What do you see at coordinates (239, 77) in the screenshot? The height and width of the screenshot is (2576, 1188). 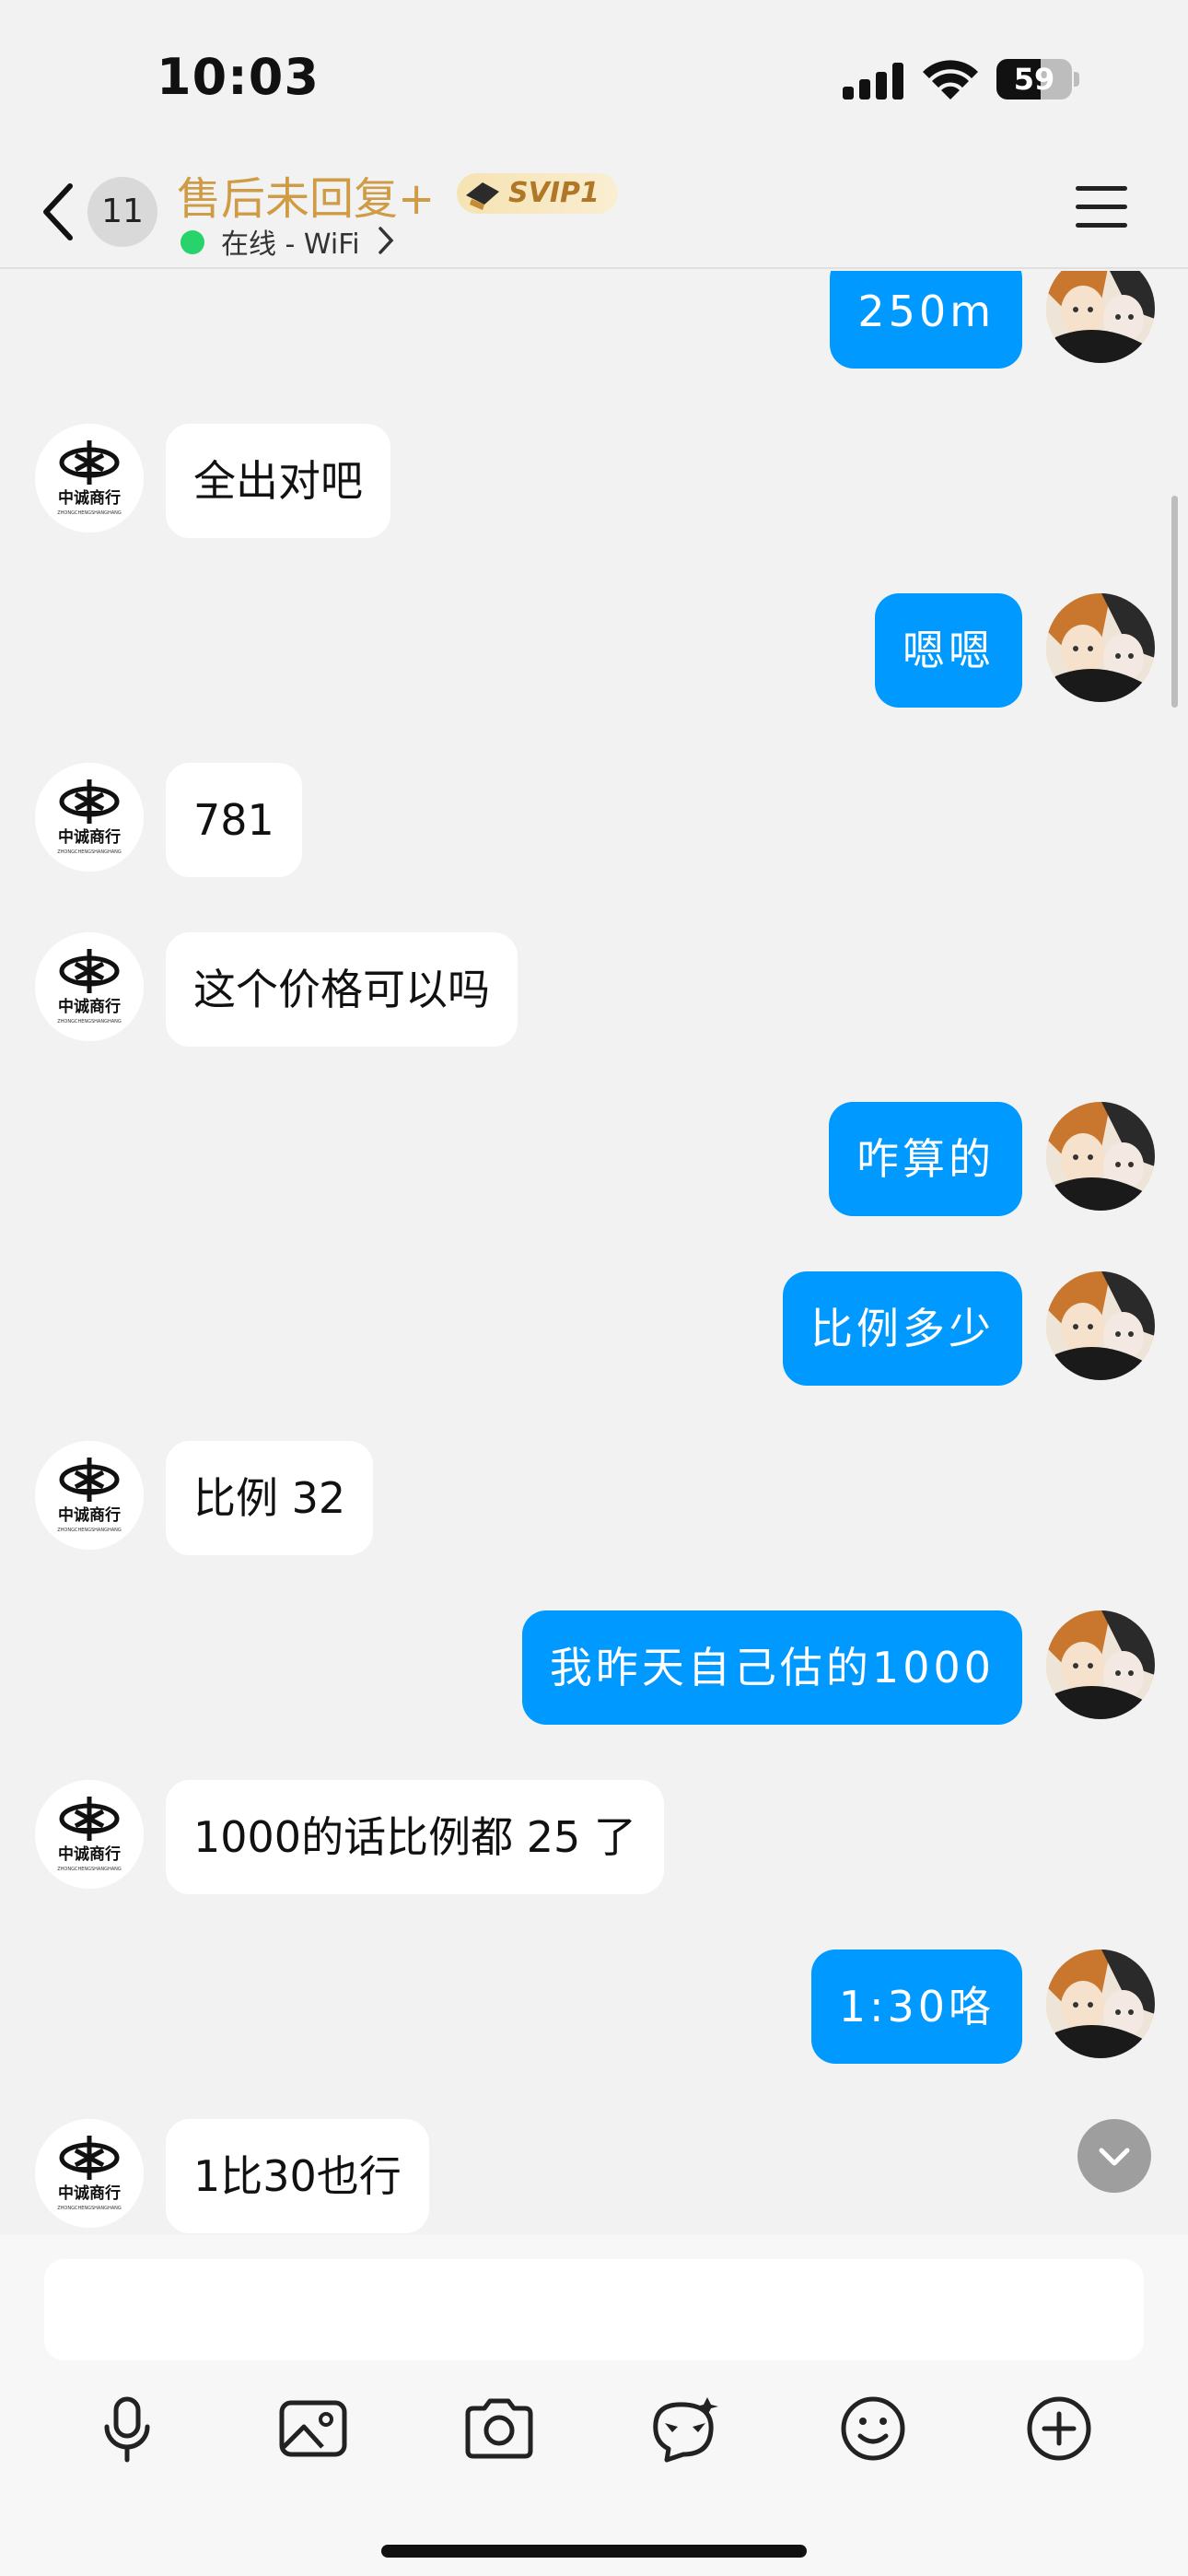 I see `status-time: 10:03` at bounding box center [239, 77].